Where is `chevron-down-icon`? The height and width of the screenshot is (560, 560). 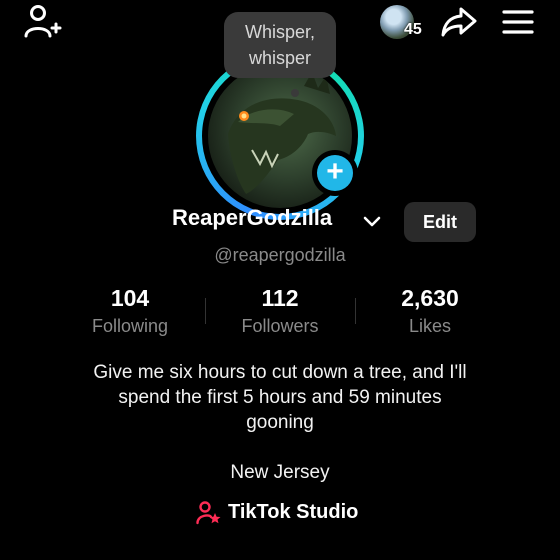 chevron-down-icon is located at coordinates (372, 222).